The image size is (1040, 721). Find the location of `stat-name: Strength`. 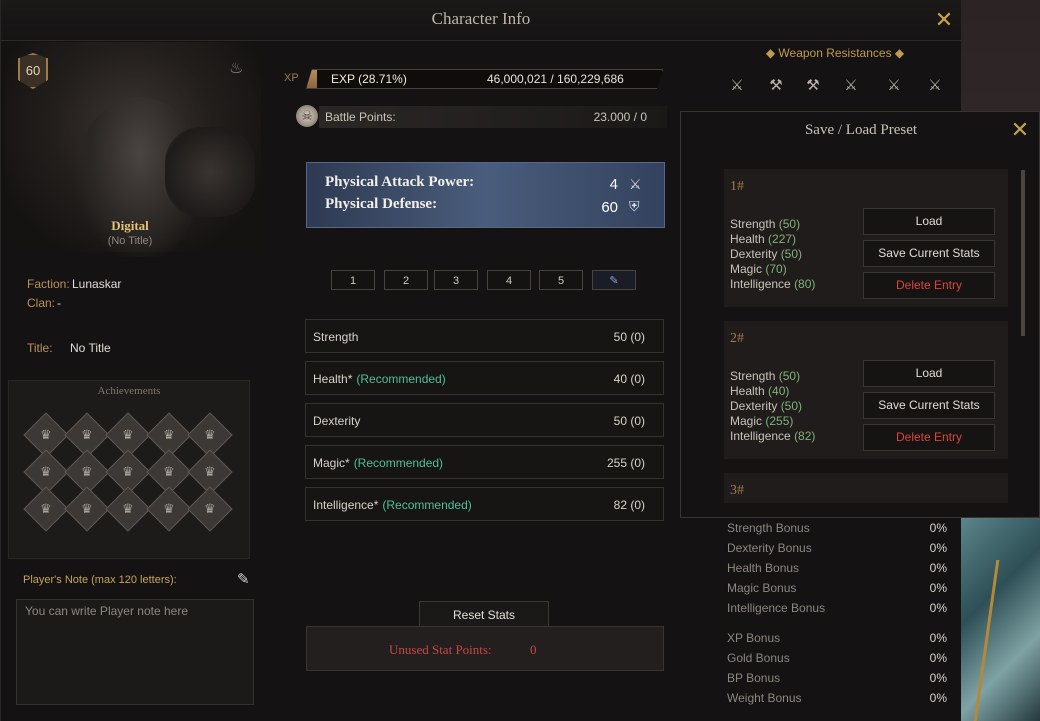

stat-name: Strength is located at coordinates (336, 337).